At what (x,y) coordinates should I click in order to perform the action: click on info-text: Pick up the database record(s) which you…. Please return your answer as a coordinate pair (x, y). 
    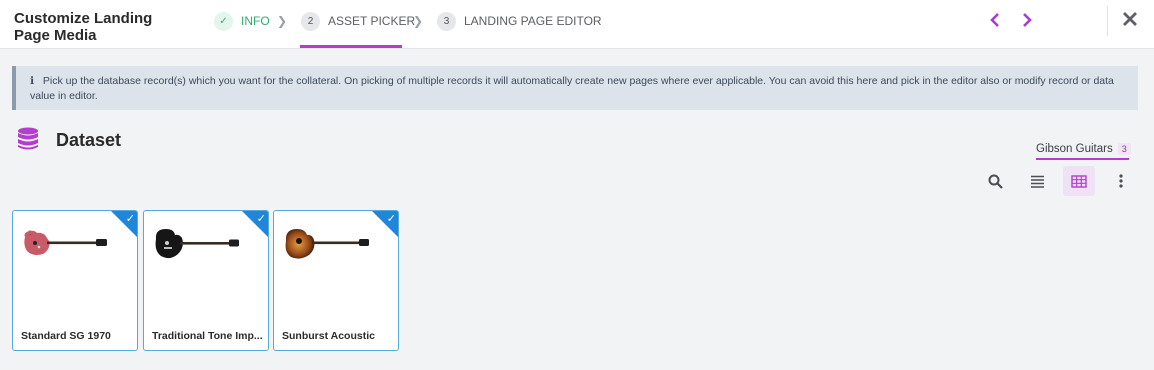
    Looking at the image, I should click on (572, 88).